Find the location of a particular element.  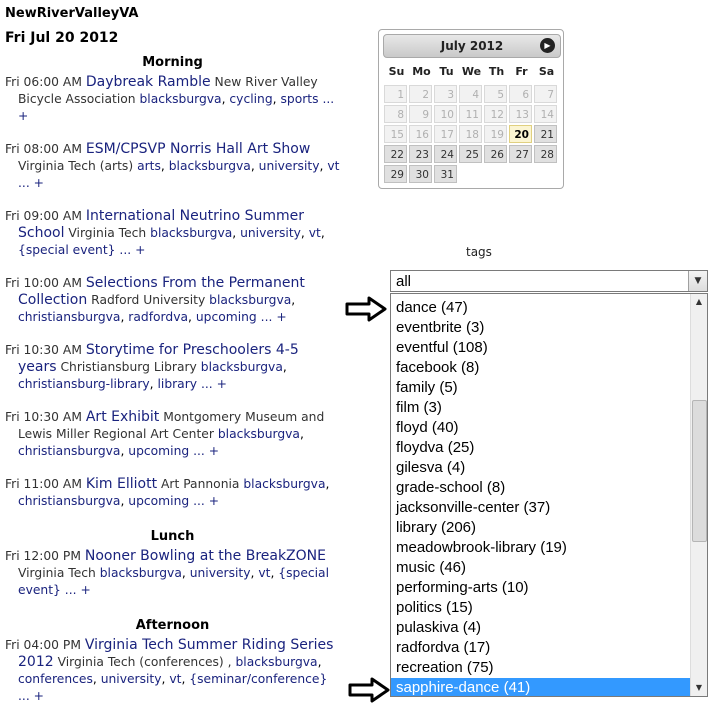

tag-option: eventful (108) is located at coordinates (541, 348).